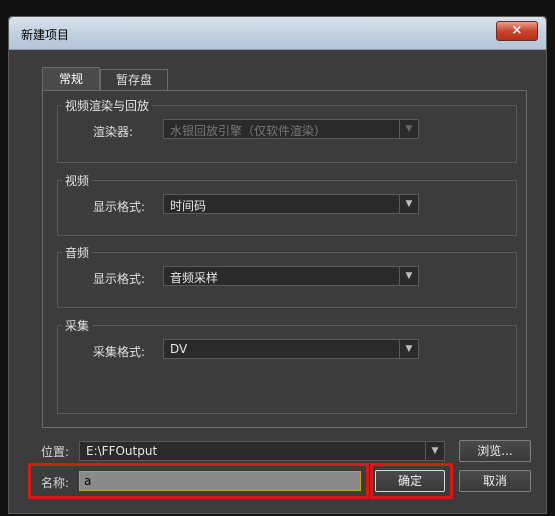 The image size is (555, 516). What do you see at coordinates (248, 131) in the screenshot?
I see `renderer-value: 水银回放引擎（仅软件渲染）` at bounding box center [248, 131].